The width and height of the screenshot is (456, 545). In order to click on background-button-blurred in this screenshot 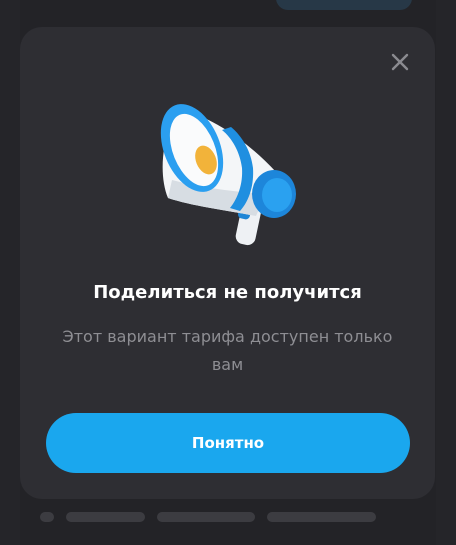, I will do `click(344, 5)`.